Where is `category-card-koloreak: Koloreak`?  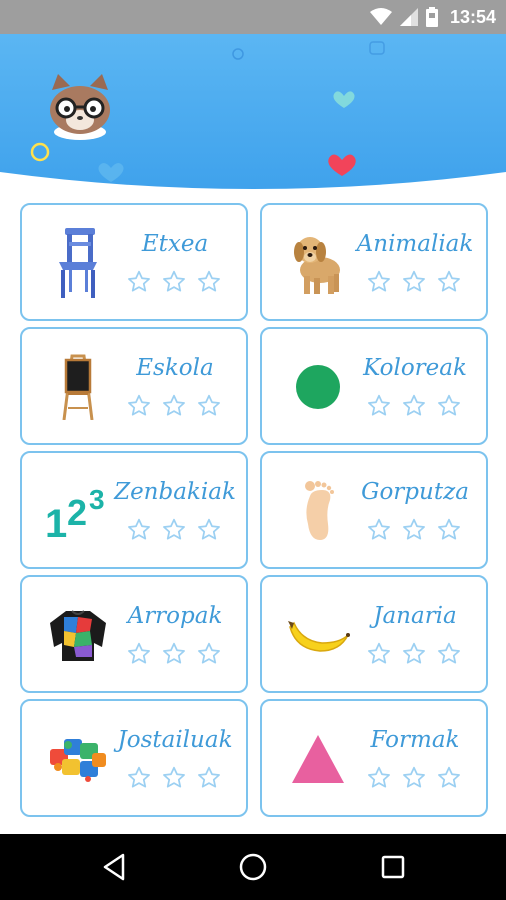
category-card-koloreak: Koloreak is located at coordinates (374, 386).